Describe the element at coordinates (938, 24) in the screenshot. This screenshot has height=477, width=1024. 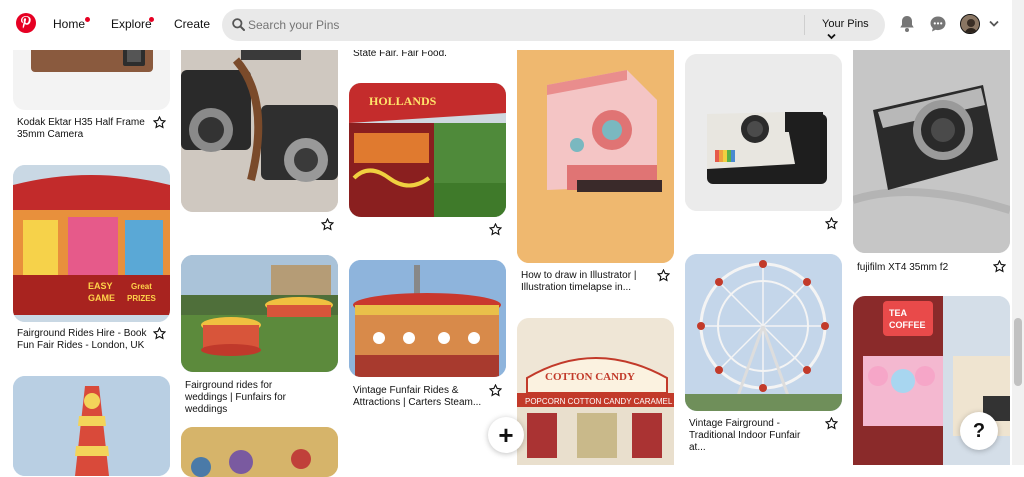
I see `chat-icon` at that location.